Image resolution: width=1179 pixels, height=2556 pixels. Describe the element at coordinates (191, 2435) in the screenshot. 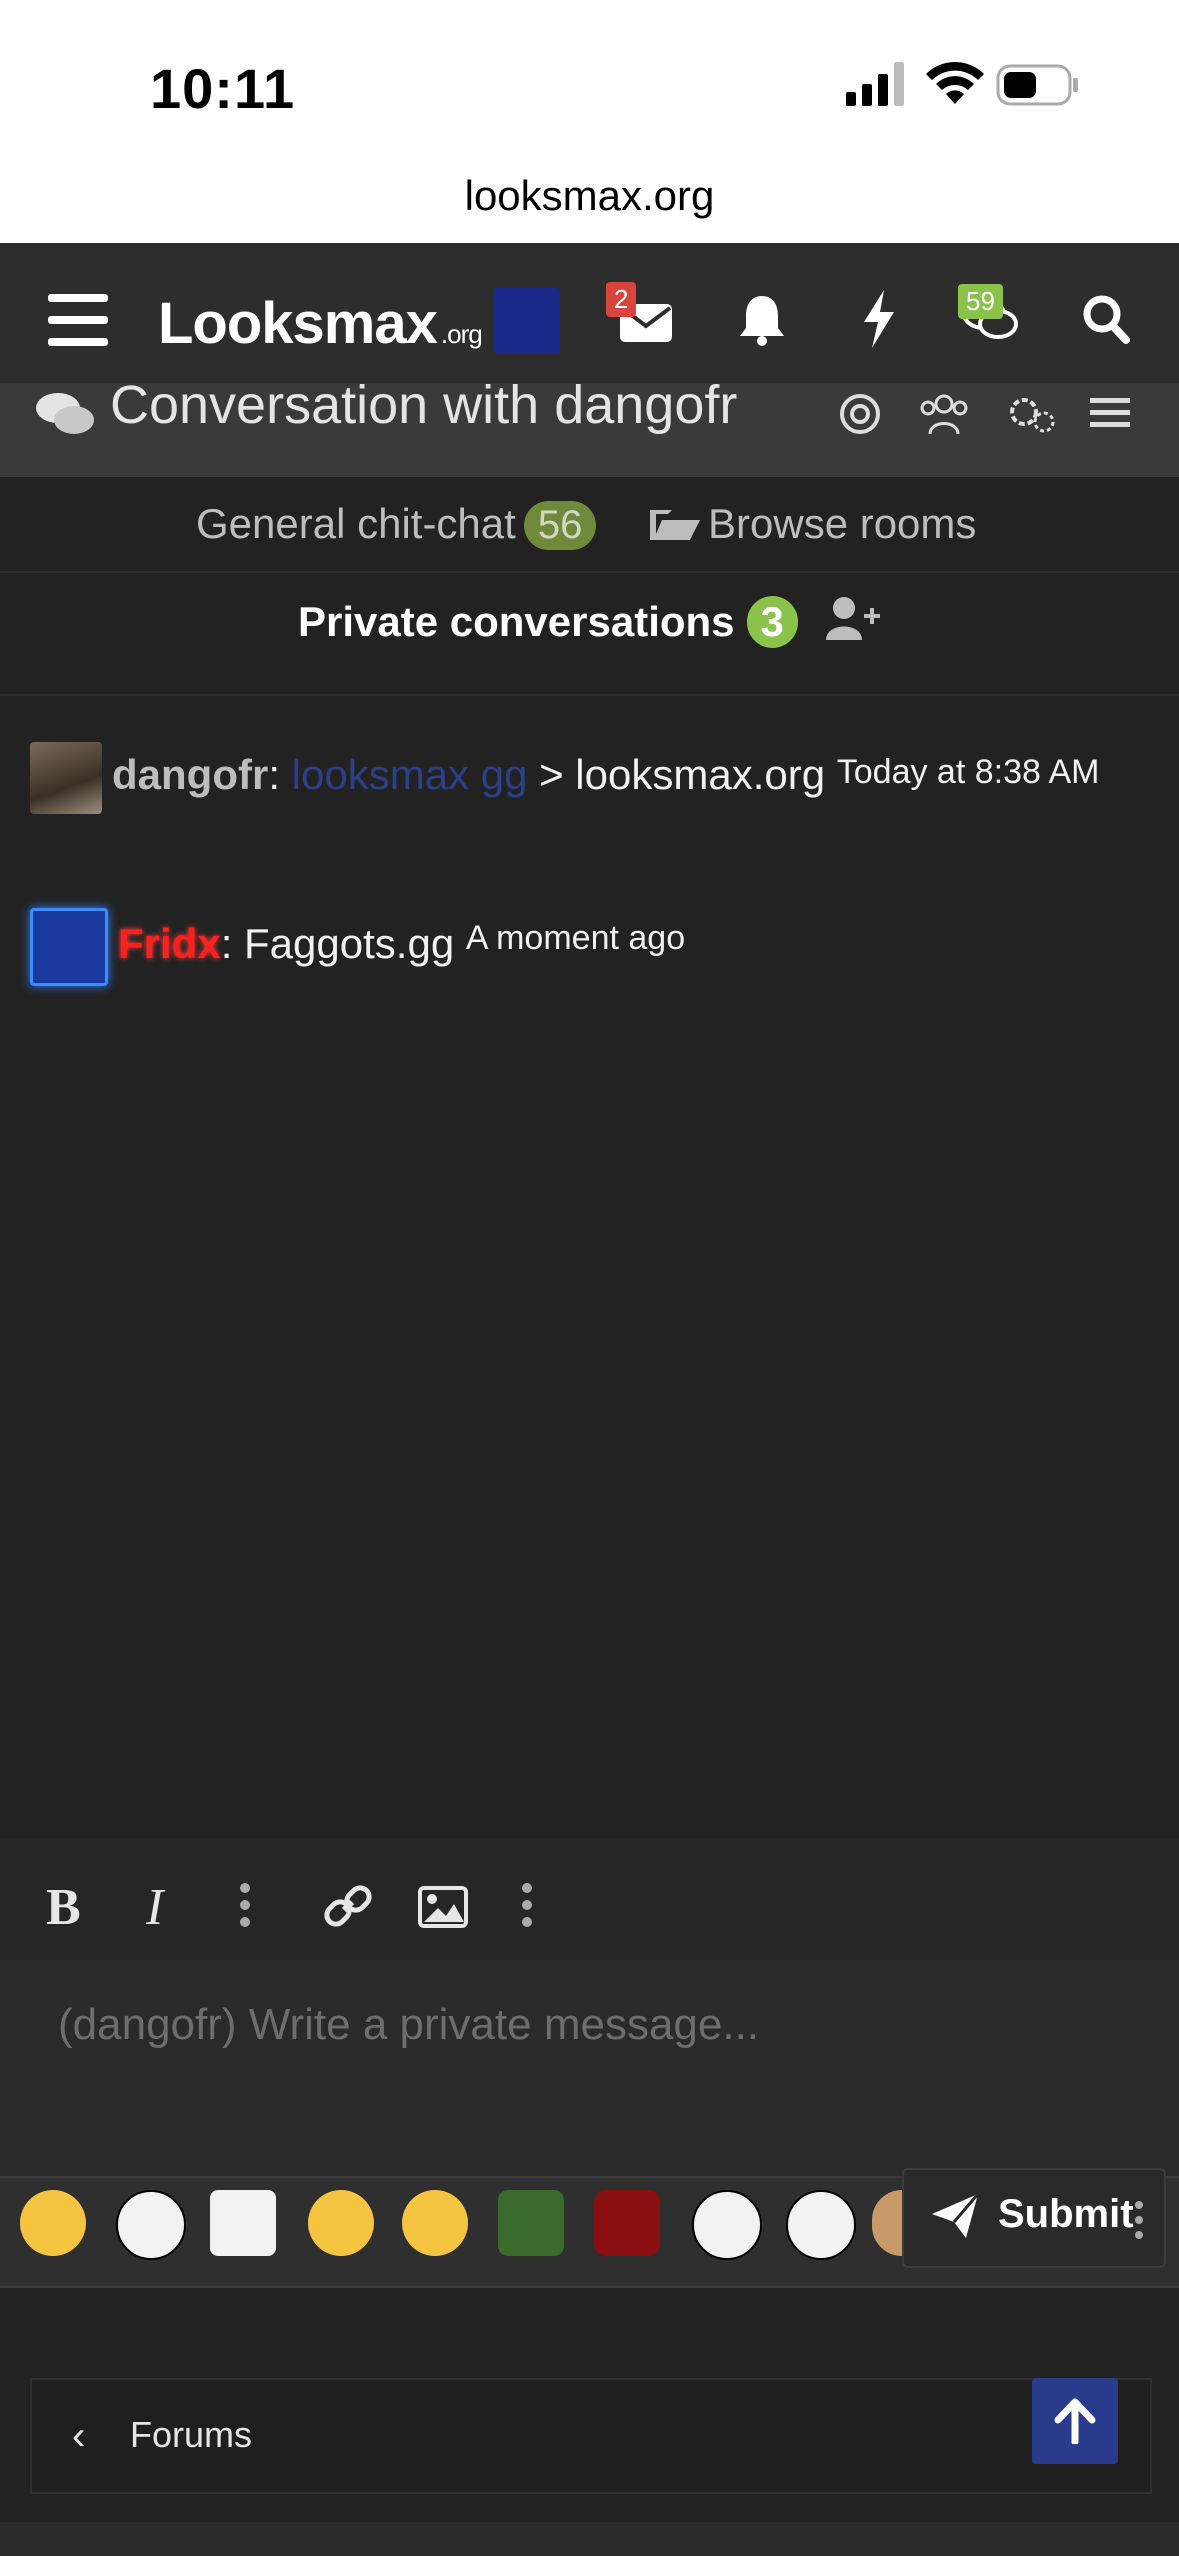

I see `forums-label: Forums` at that location.